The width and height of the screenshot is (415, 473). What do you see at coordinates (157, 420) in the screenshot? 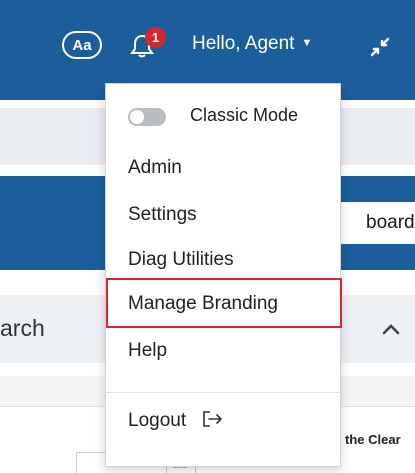
I see `logout-label: Logout` at bounding box center [157, 420].